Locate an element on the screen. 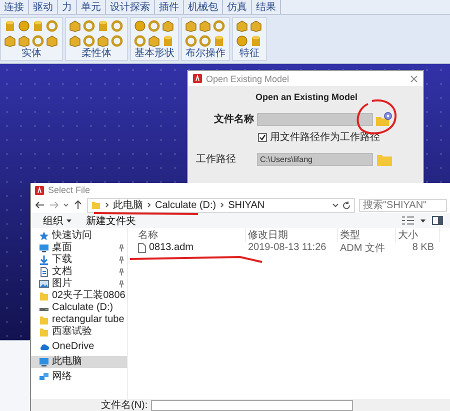 This screenshot has width=450, height=411. table-cell-text: ADM 文件 is located at coordinates (362, 248).